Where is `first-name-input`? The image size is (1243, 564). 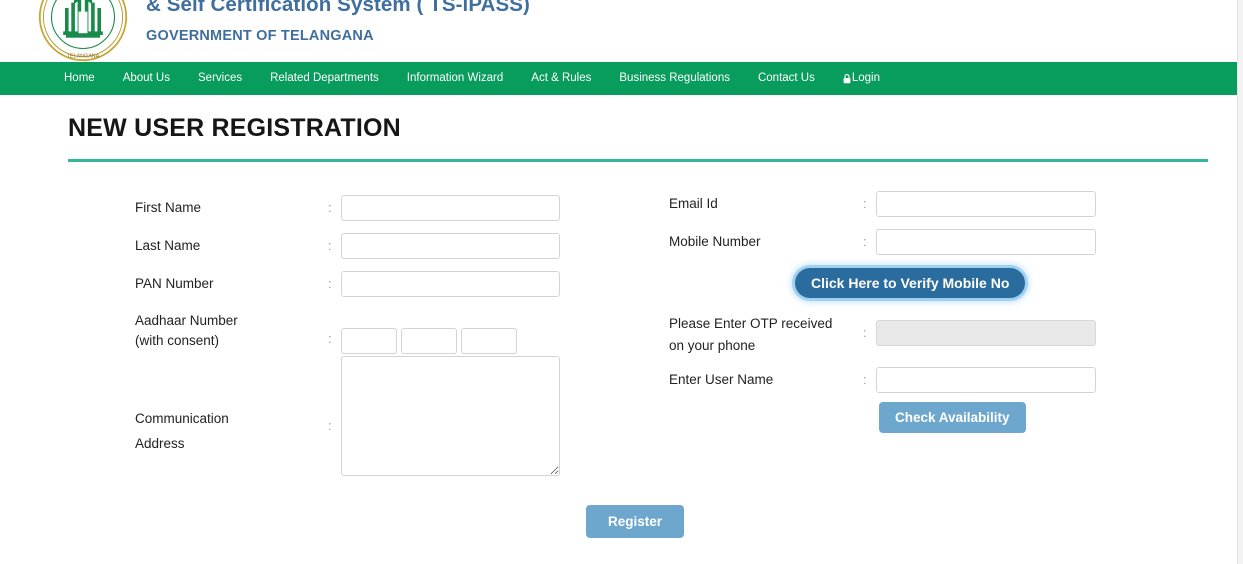
first-name-input is located at coordinates (450, 208).